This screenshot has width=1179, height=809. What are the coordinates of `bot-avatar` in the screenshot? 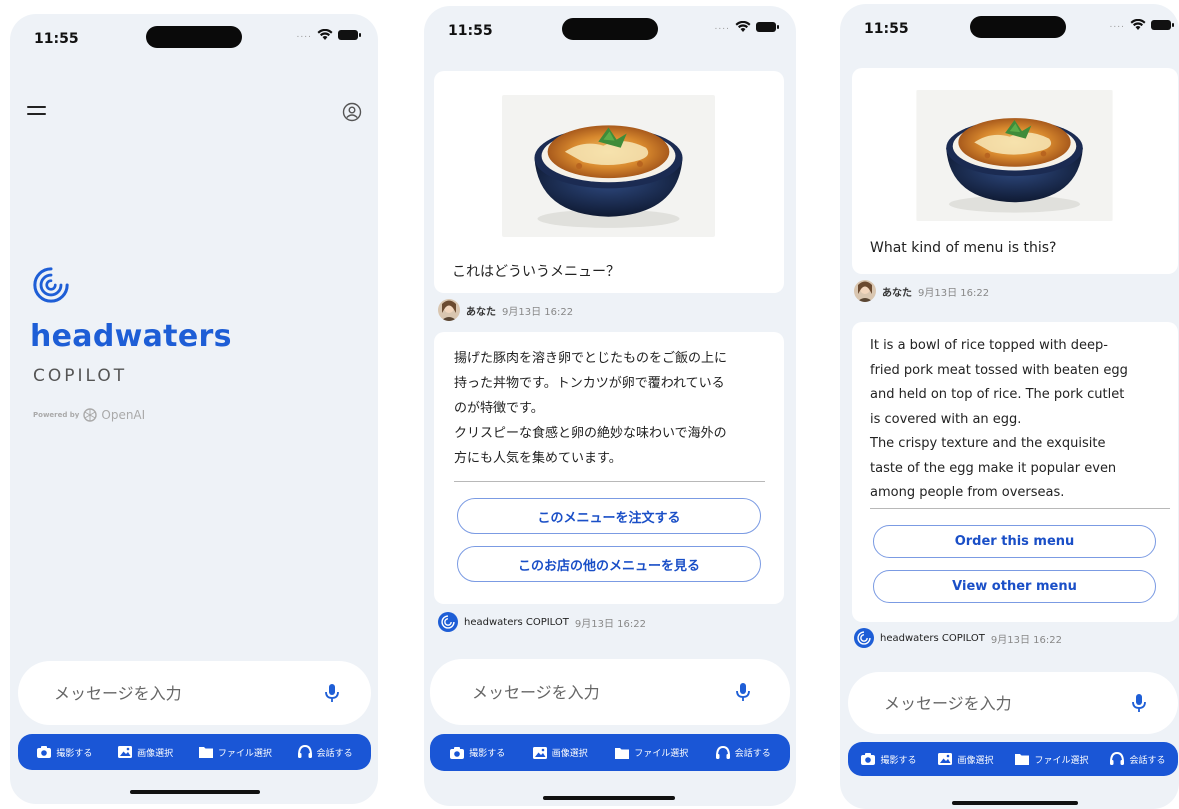 It's located at (864, 638).